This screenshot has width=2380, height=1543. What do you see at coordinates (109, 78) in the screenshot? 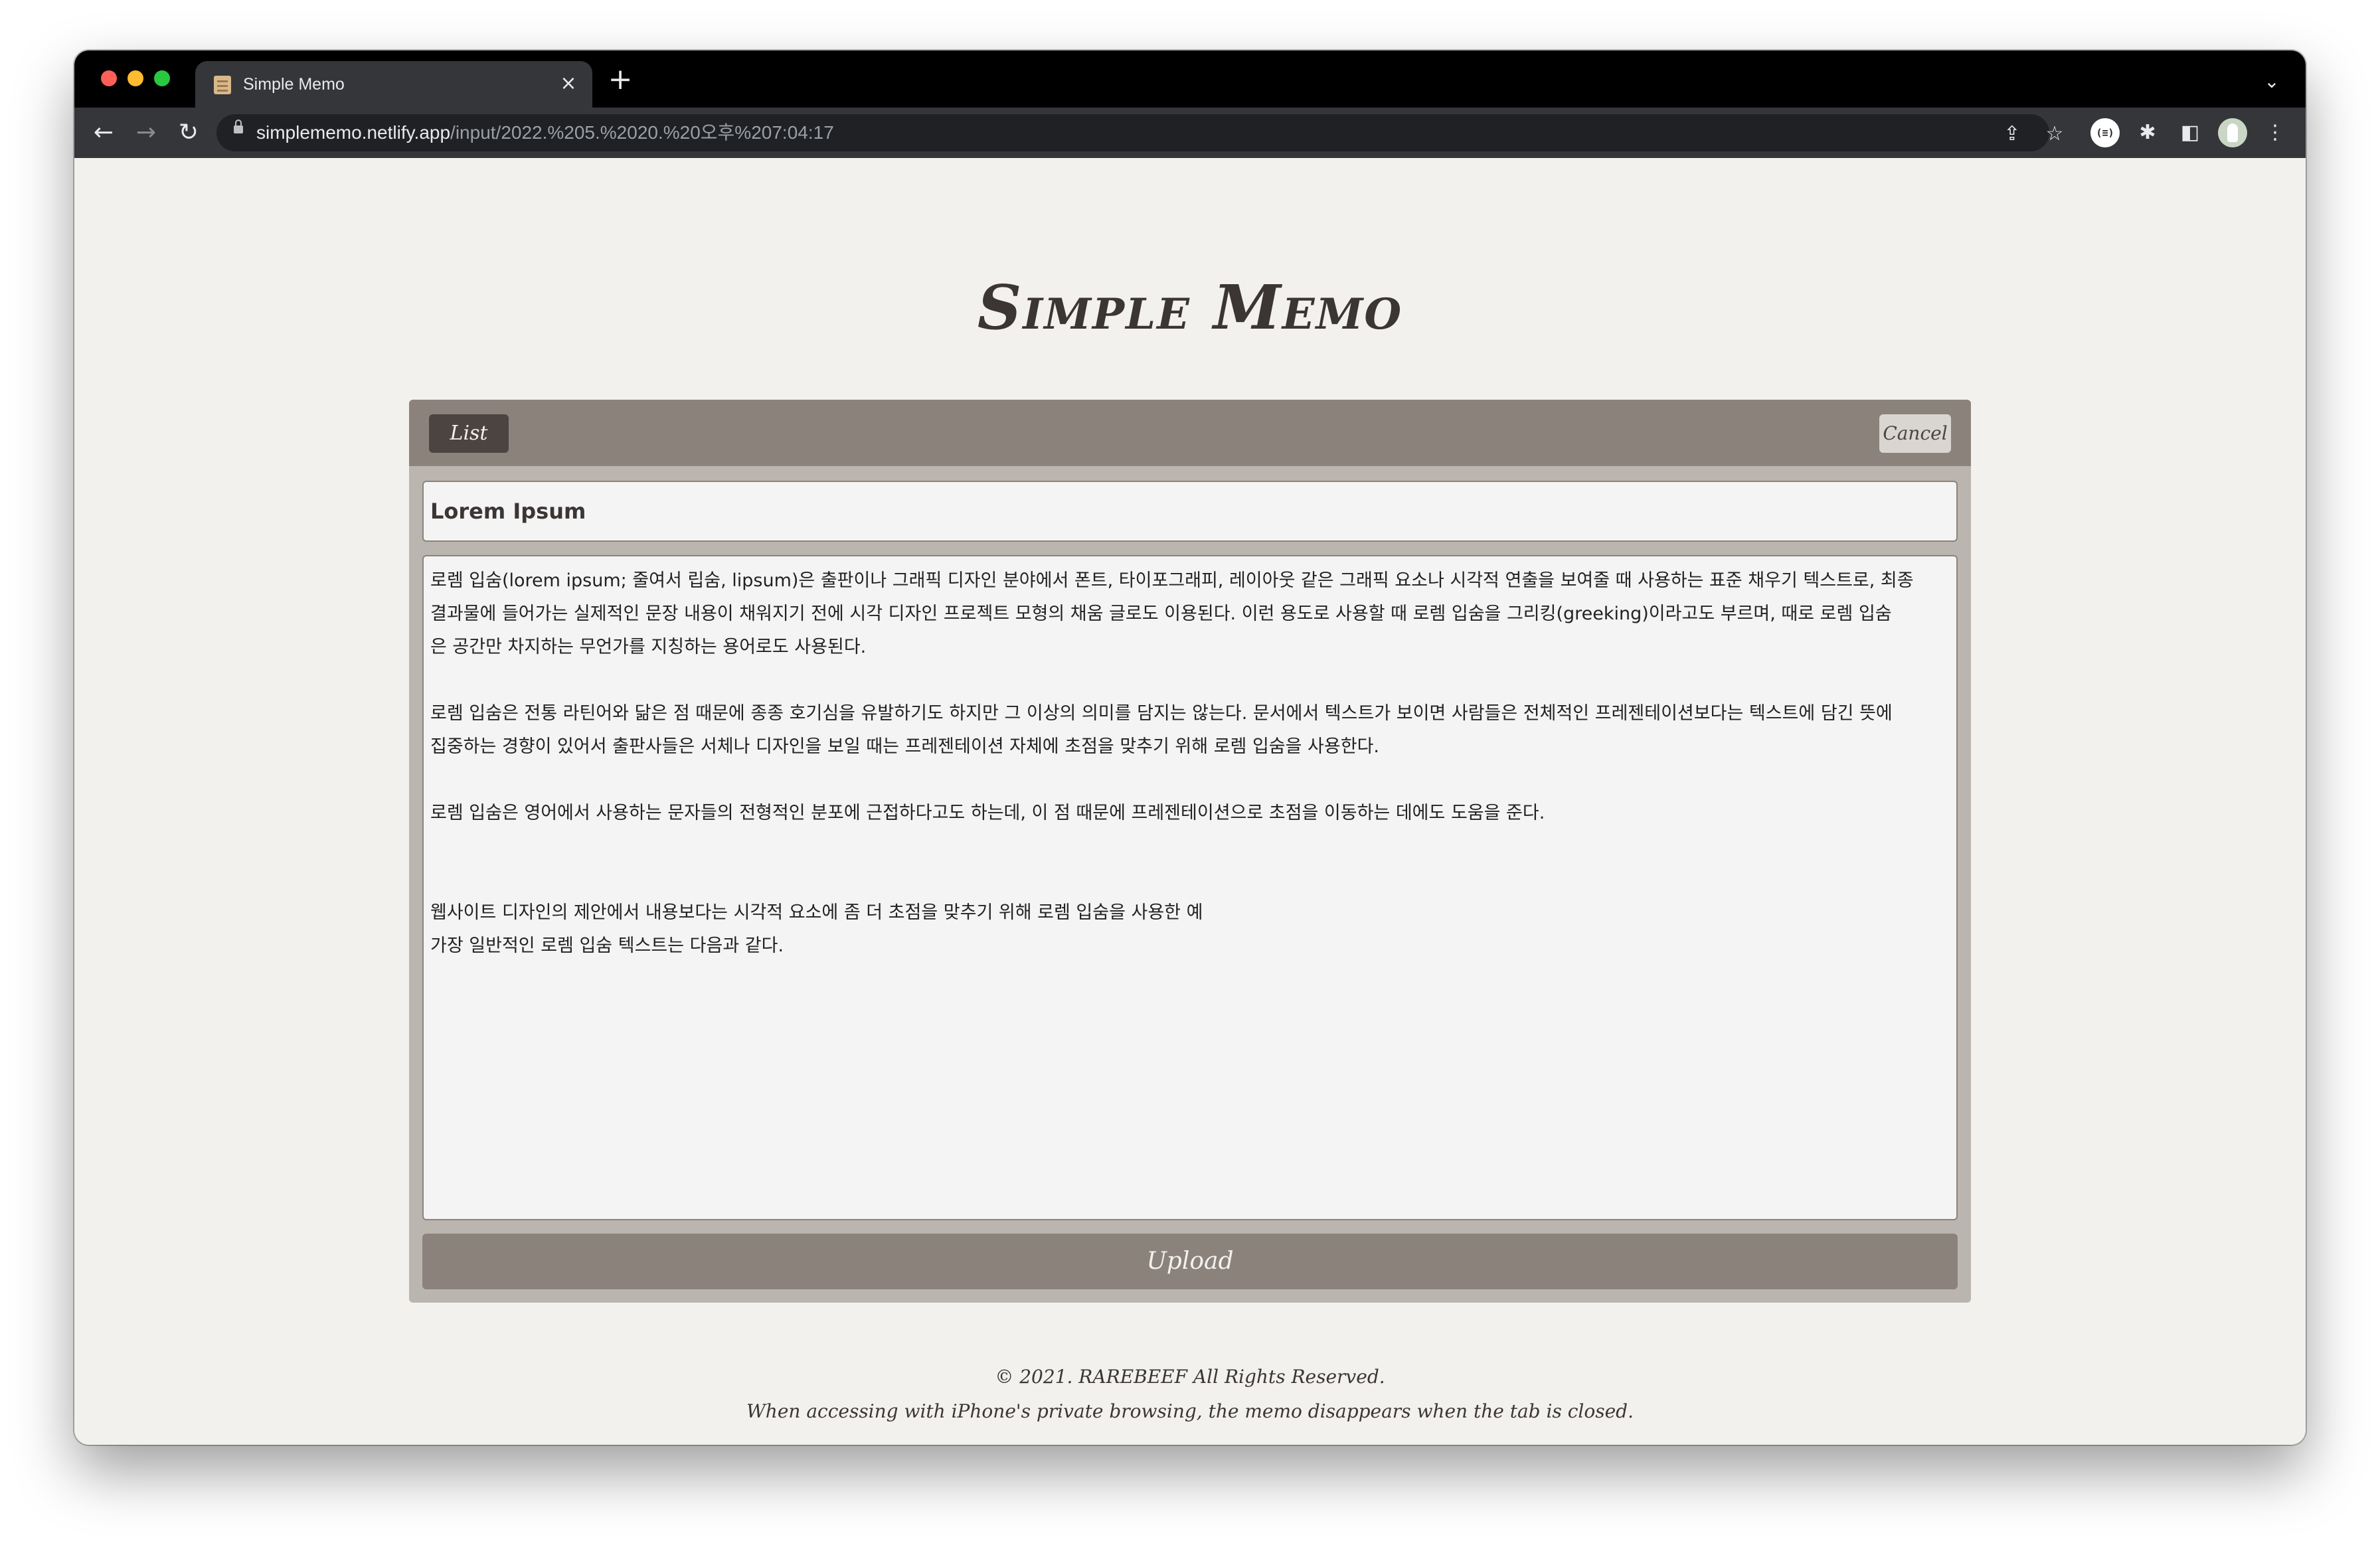
I see `close-window-button` at bounding box center [109, 78].